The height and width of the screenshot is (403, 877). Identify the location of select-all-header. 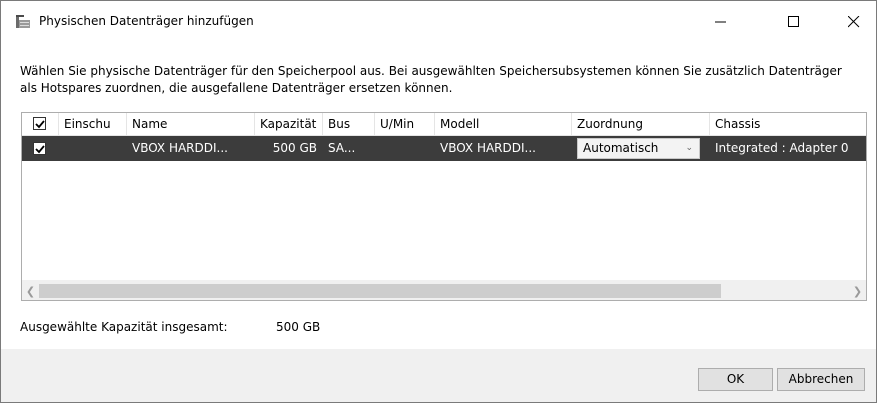
(40, 124).